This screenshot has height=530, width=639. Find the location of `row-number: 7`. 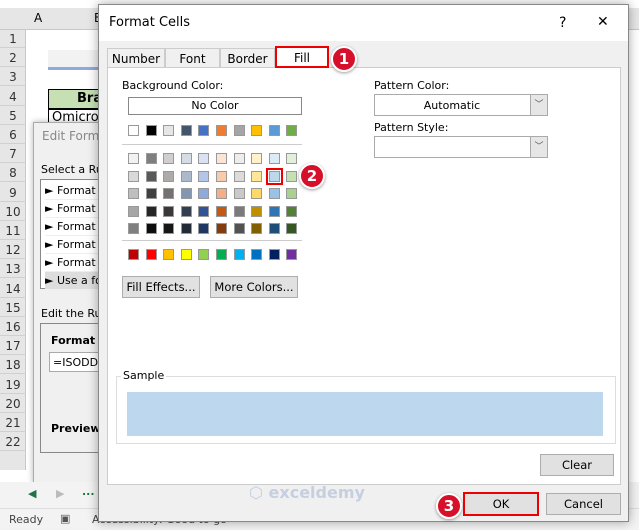

row-number: 7 is located at coordinates (13, 154).